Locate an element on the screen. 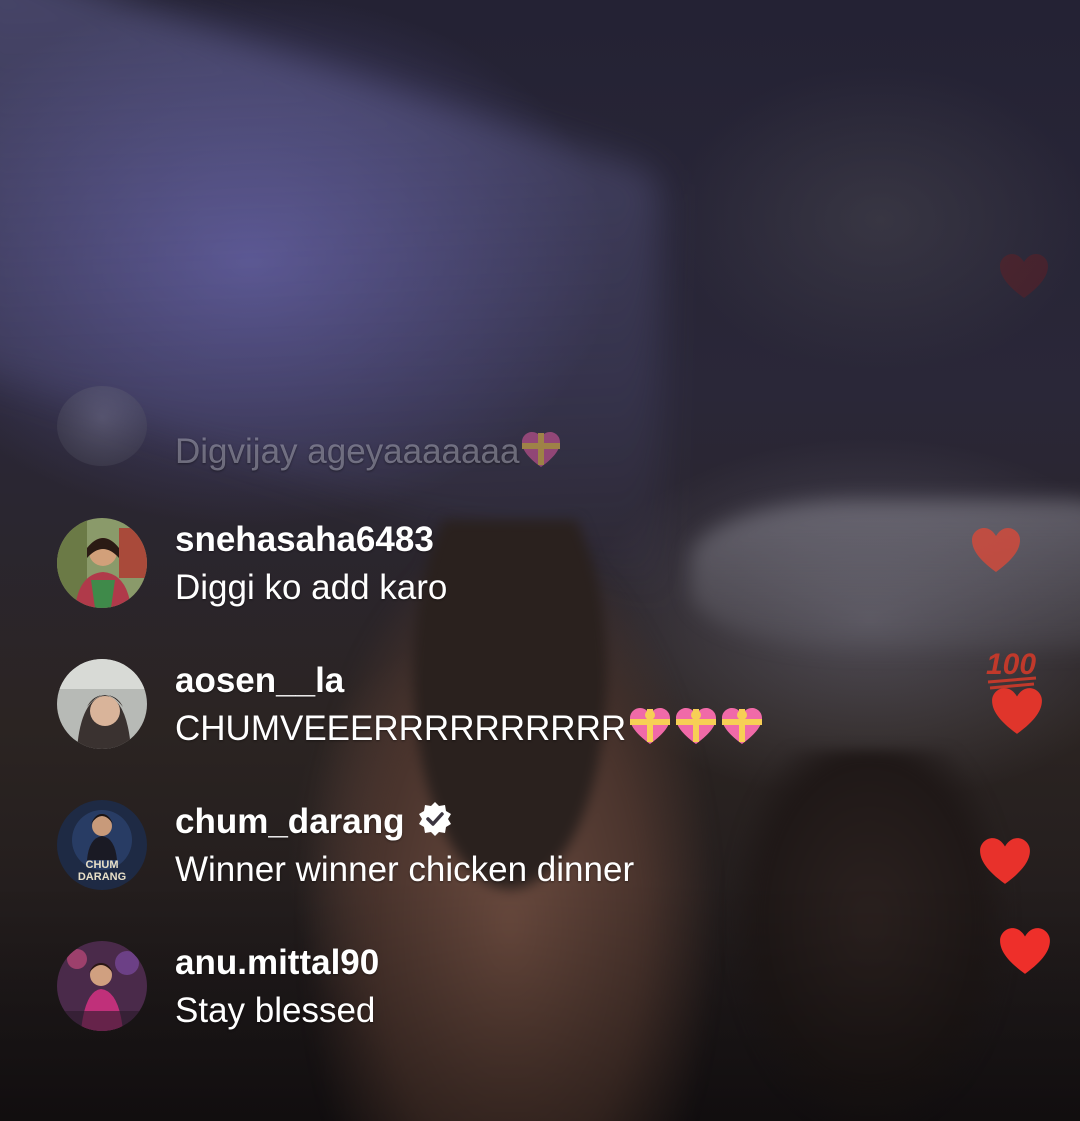 This screenshot has width=1080, height=1121. verified-badge-icon is located at coordinates (435, 821).